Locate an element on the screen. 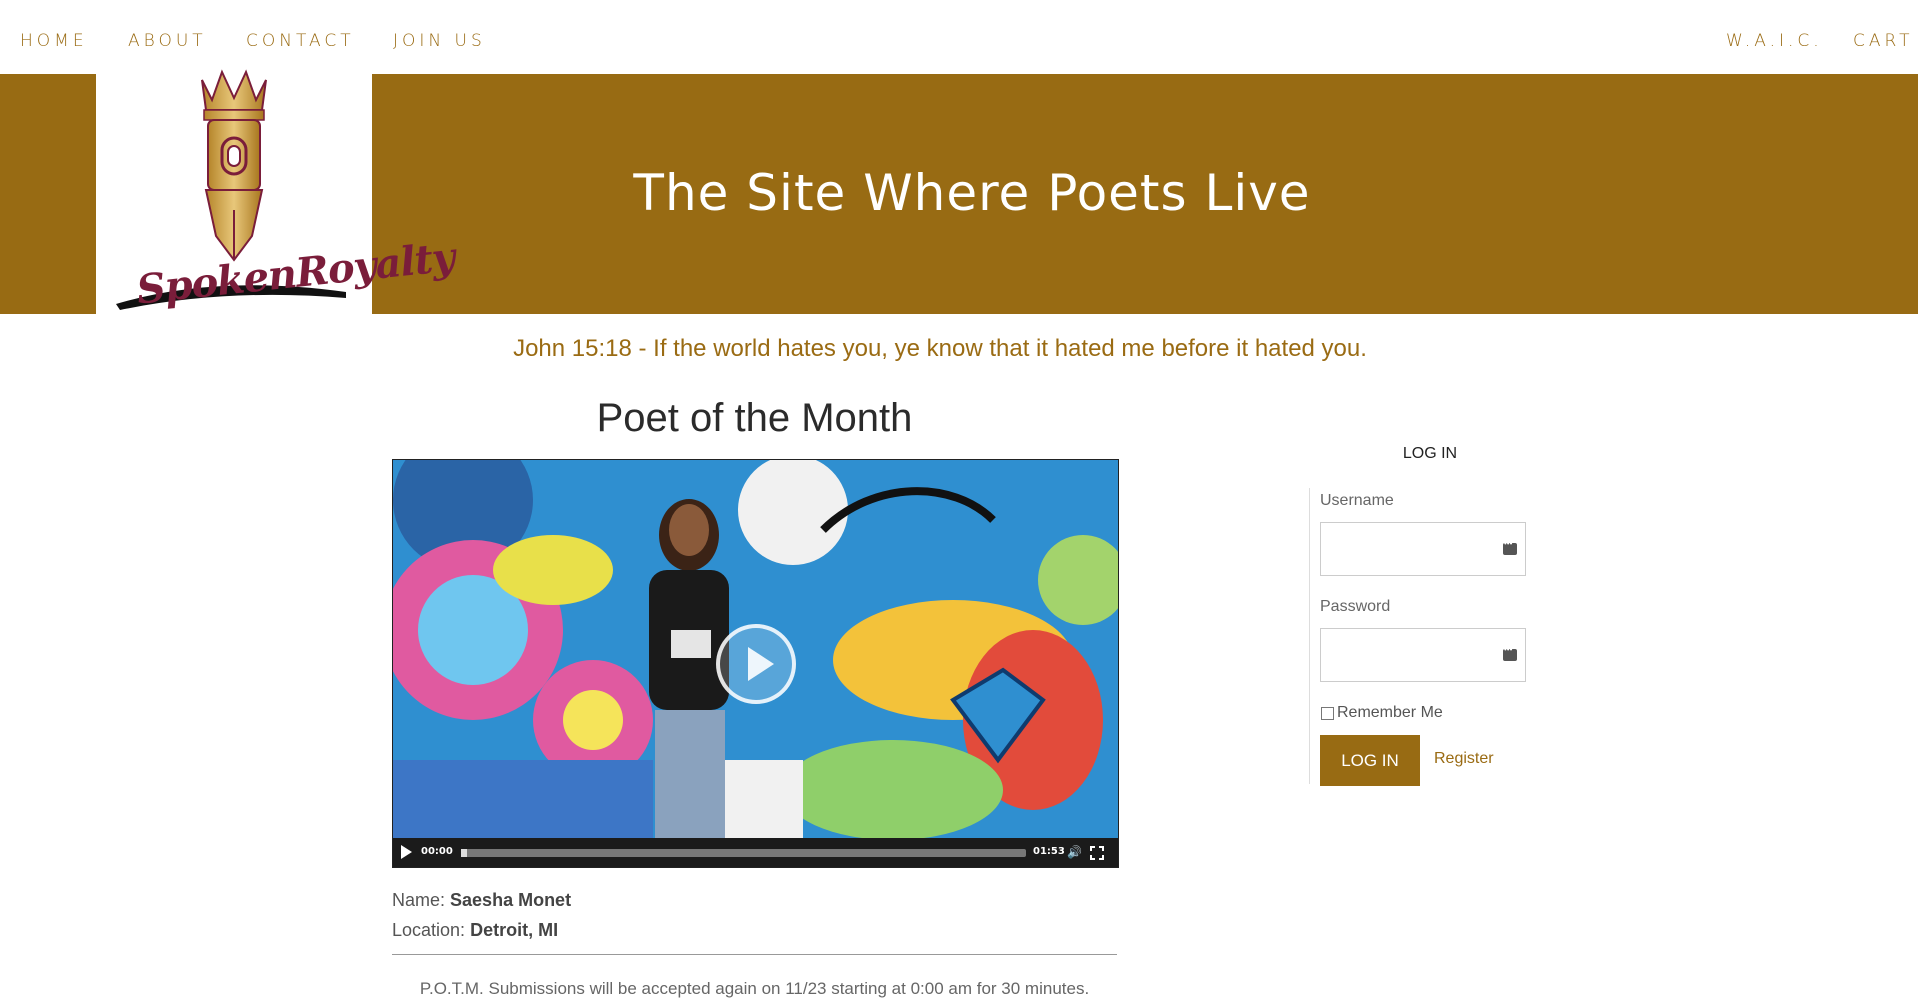 Image resolution: width=1920 pixels, height=999 pixels. login-divider is located at coordinates (1309, 636).